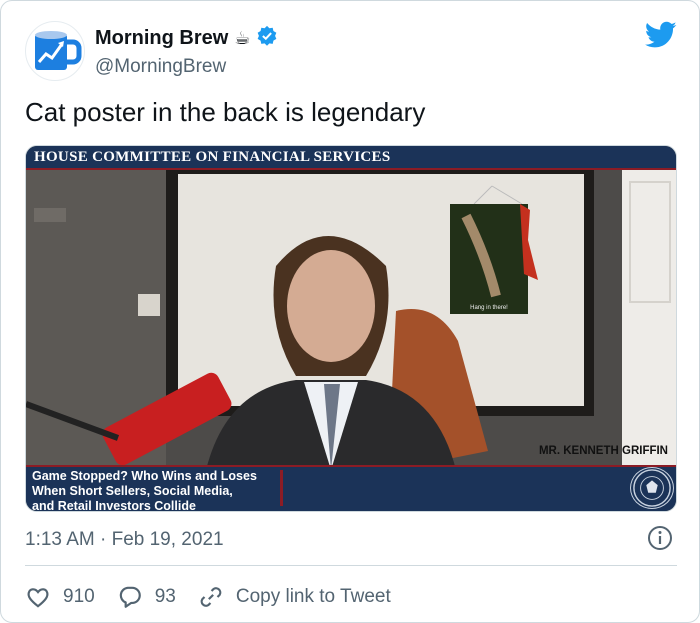 The image size is (700, 623). I want to click on footer-separator, so click(351, 565).